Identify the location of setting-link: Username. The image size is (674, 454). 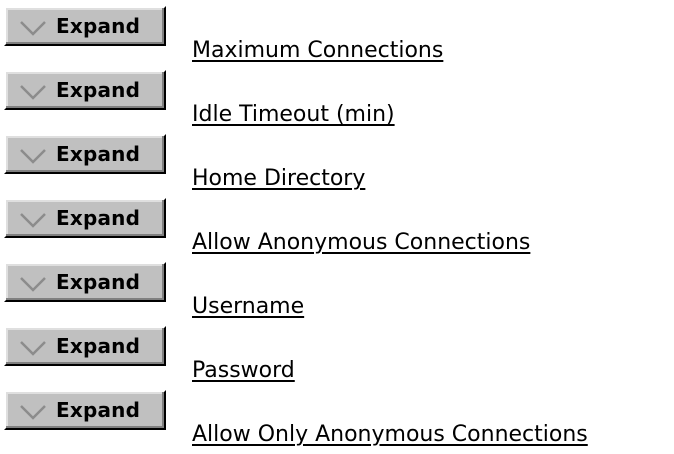
(243, 306).